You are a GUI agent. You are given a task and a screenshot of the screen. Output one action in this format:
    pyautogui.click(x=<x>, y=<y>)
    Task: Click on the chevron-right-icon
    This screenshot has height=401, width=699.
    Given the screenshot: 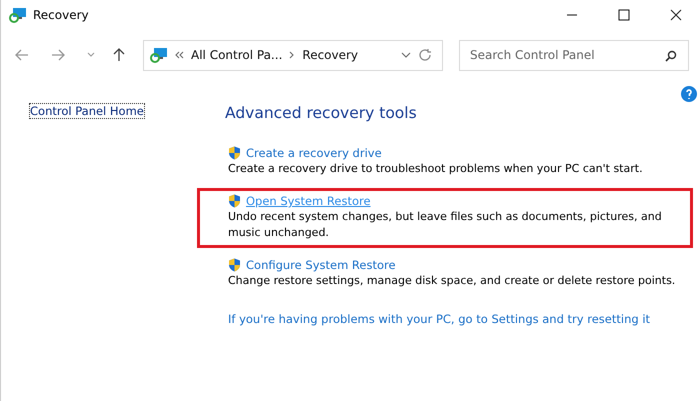 What is the action you would take?
    pyautogui.click(x=292, y=55)
    